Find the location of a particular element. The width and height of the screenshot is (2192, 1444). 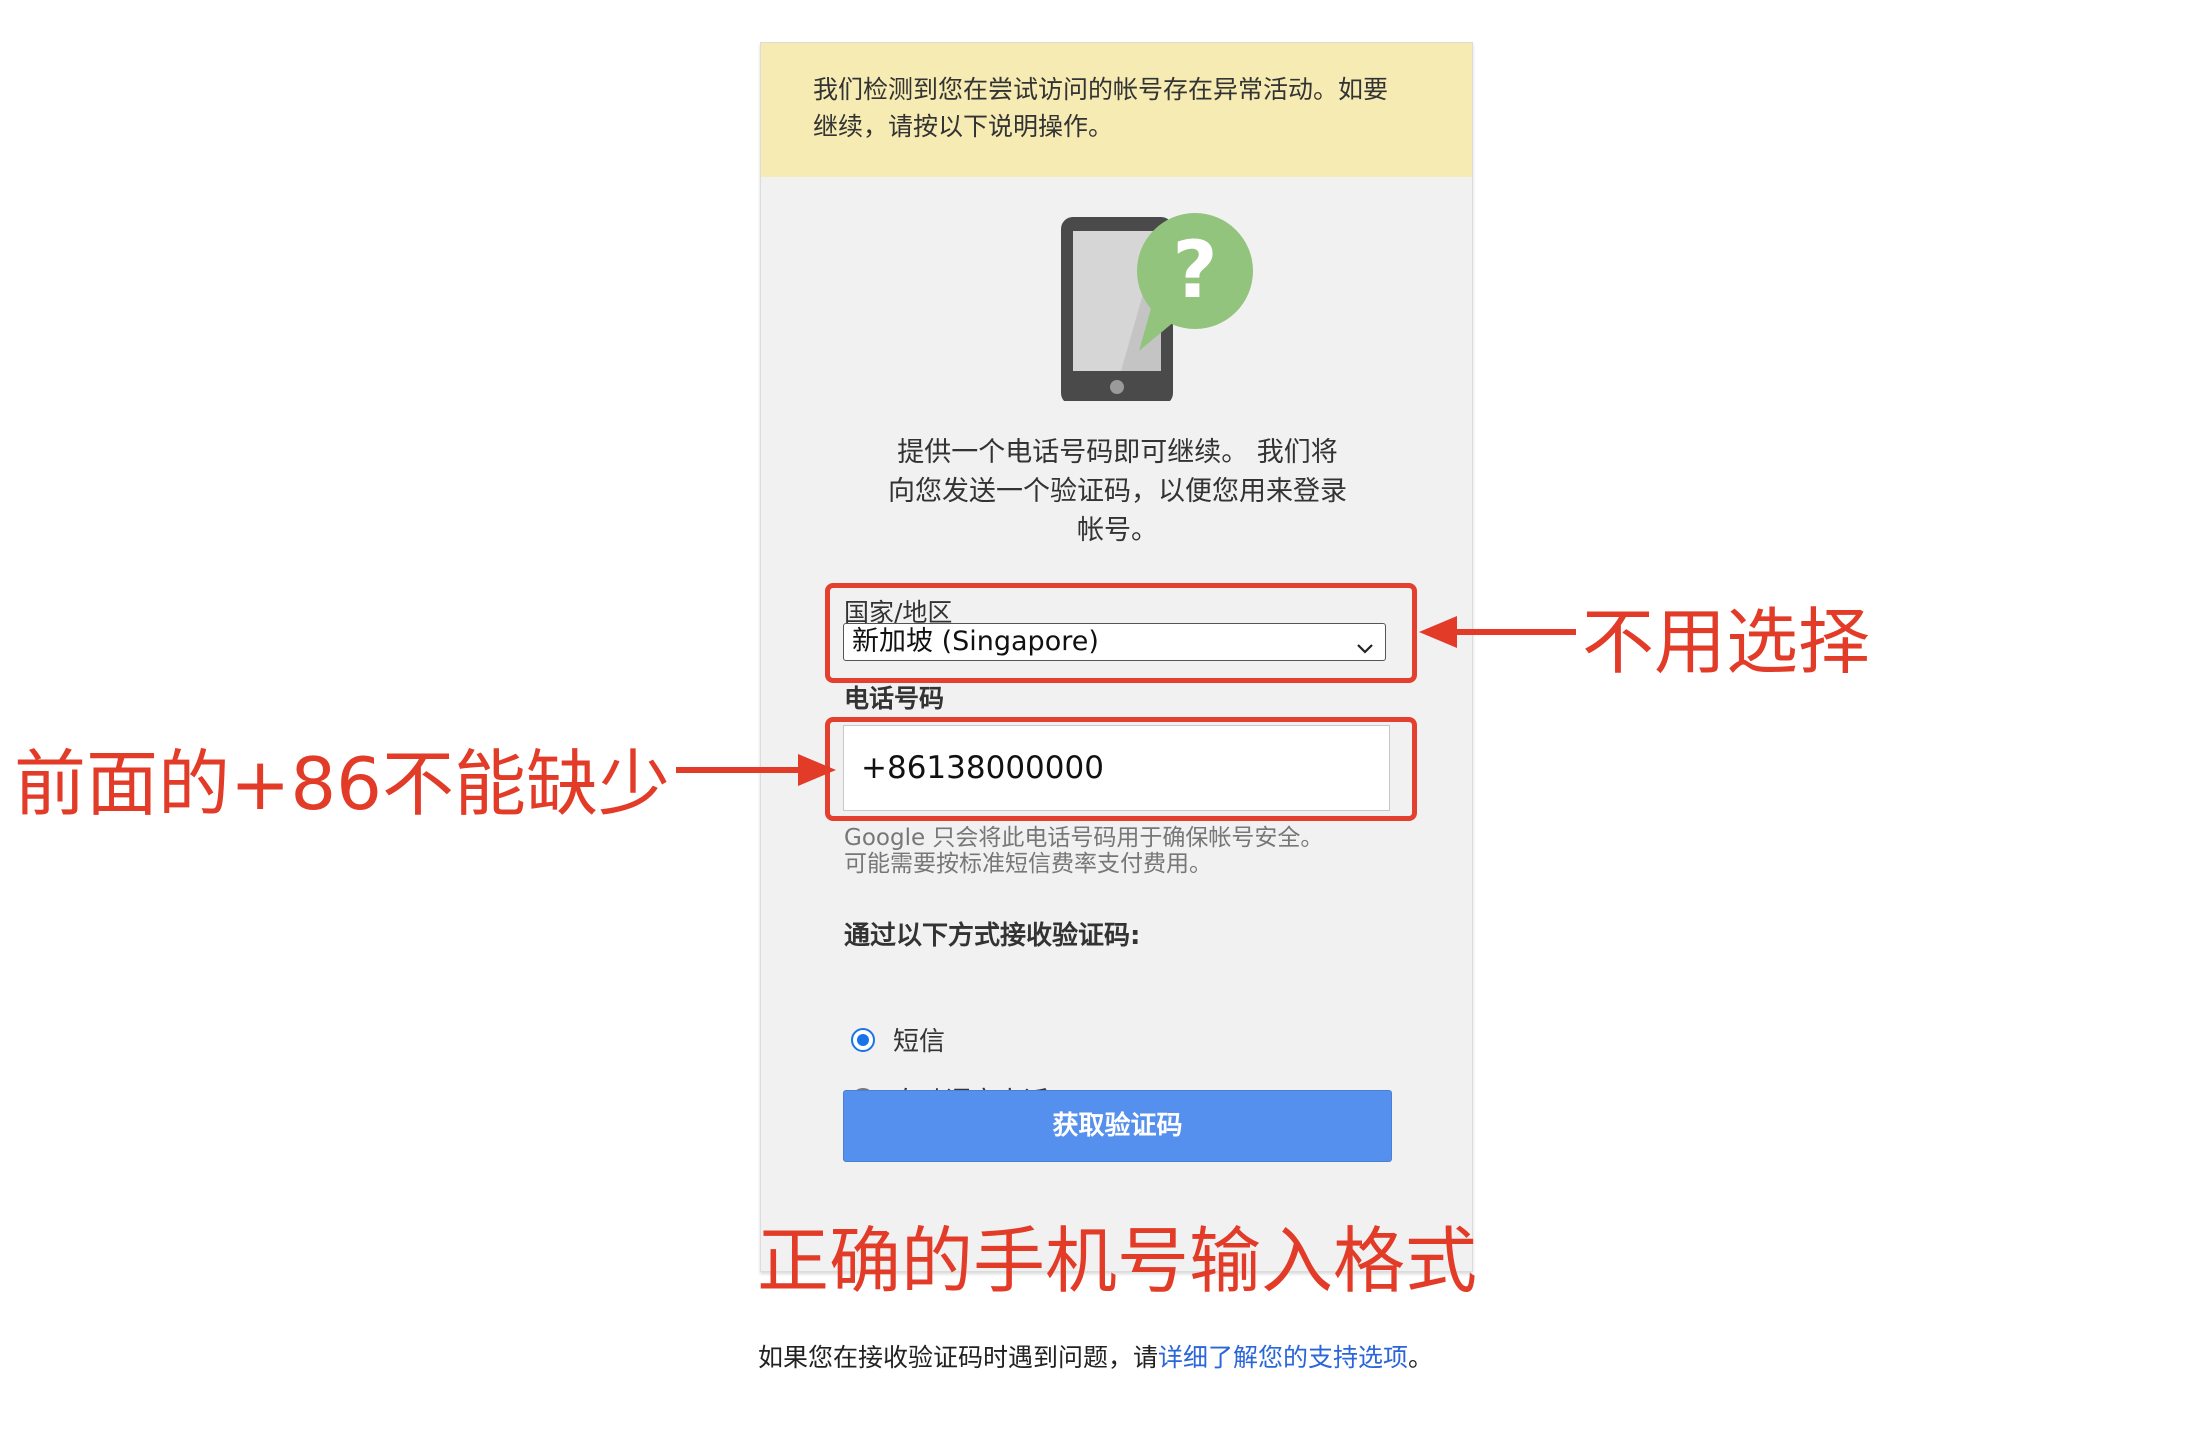

phone-hint-line1: Google 只会将此电话号码用于确保帐号安全。 is located at coordinates (1084, 838).